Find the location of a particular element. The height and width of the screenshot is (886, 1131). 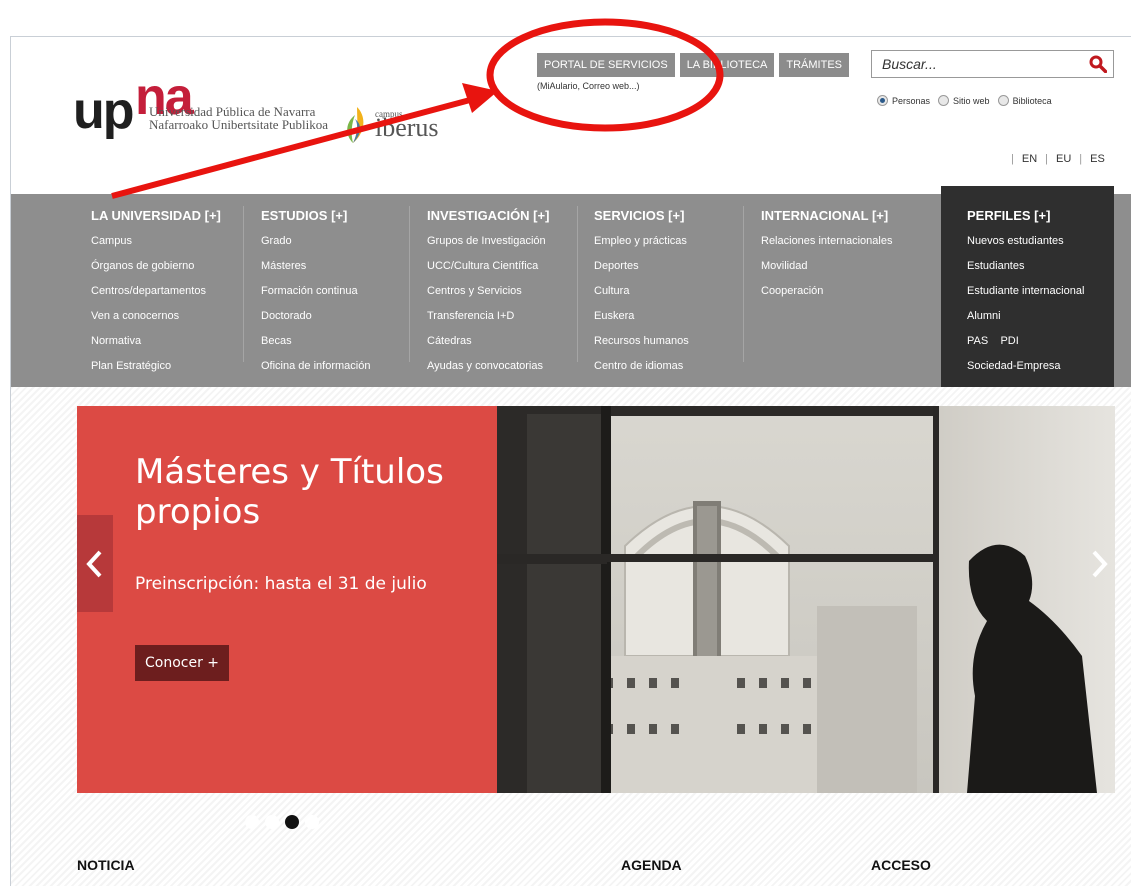

nav-link: Euskera is located at coordinates (641, 316).